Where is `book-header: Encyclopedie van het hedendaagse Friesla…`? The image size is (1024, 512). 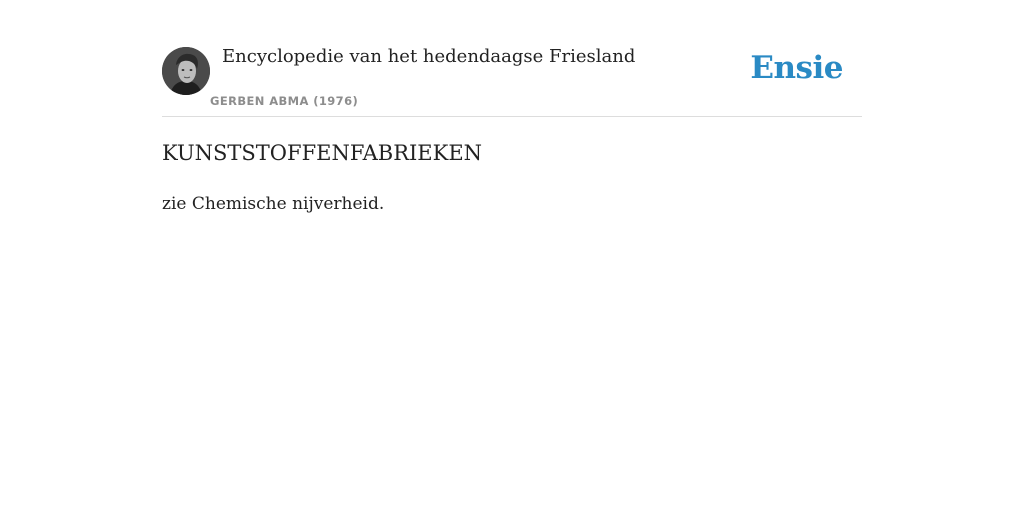 book-header: Encyclopedie van het hedendaagse Friesla… is located at coordinates (512, 78).